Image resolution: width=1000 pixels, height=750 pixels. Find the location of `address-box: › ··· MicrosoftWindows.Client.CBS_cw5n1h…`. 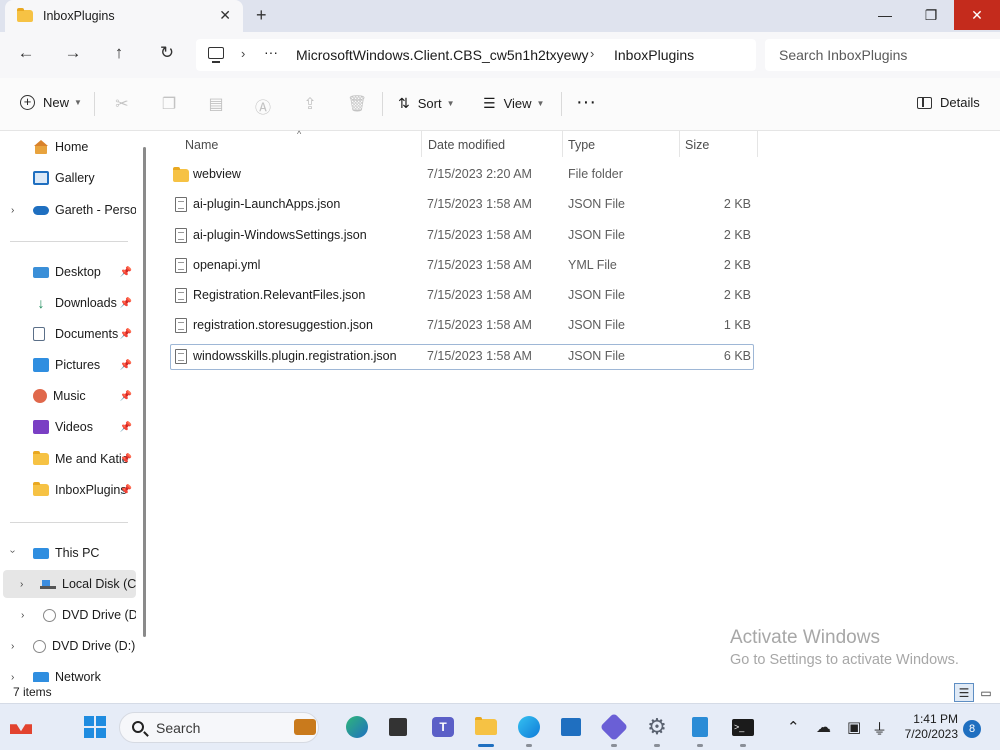

address-box: › ··· MicrosoftWindows.Client.CBS_cw5n1h… is located at coordinates (476, 55).